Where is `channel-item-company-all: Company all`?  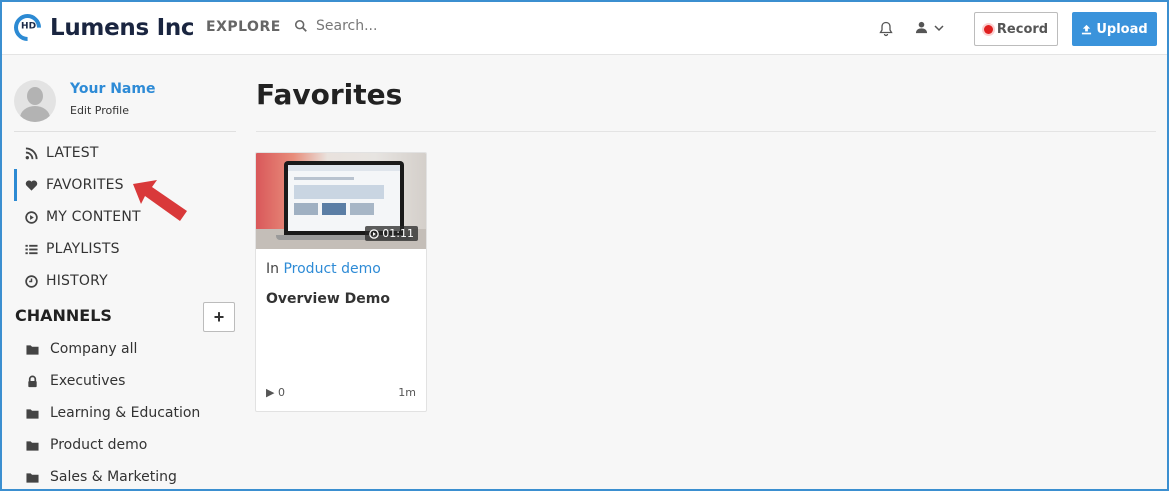
channel-item-company-all: Company all is located at coordinates (125, 349).